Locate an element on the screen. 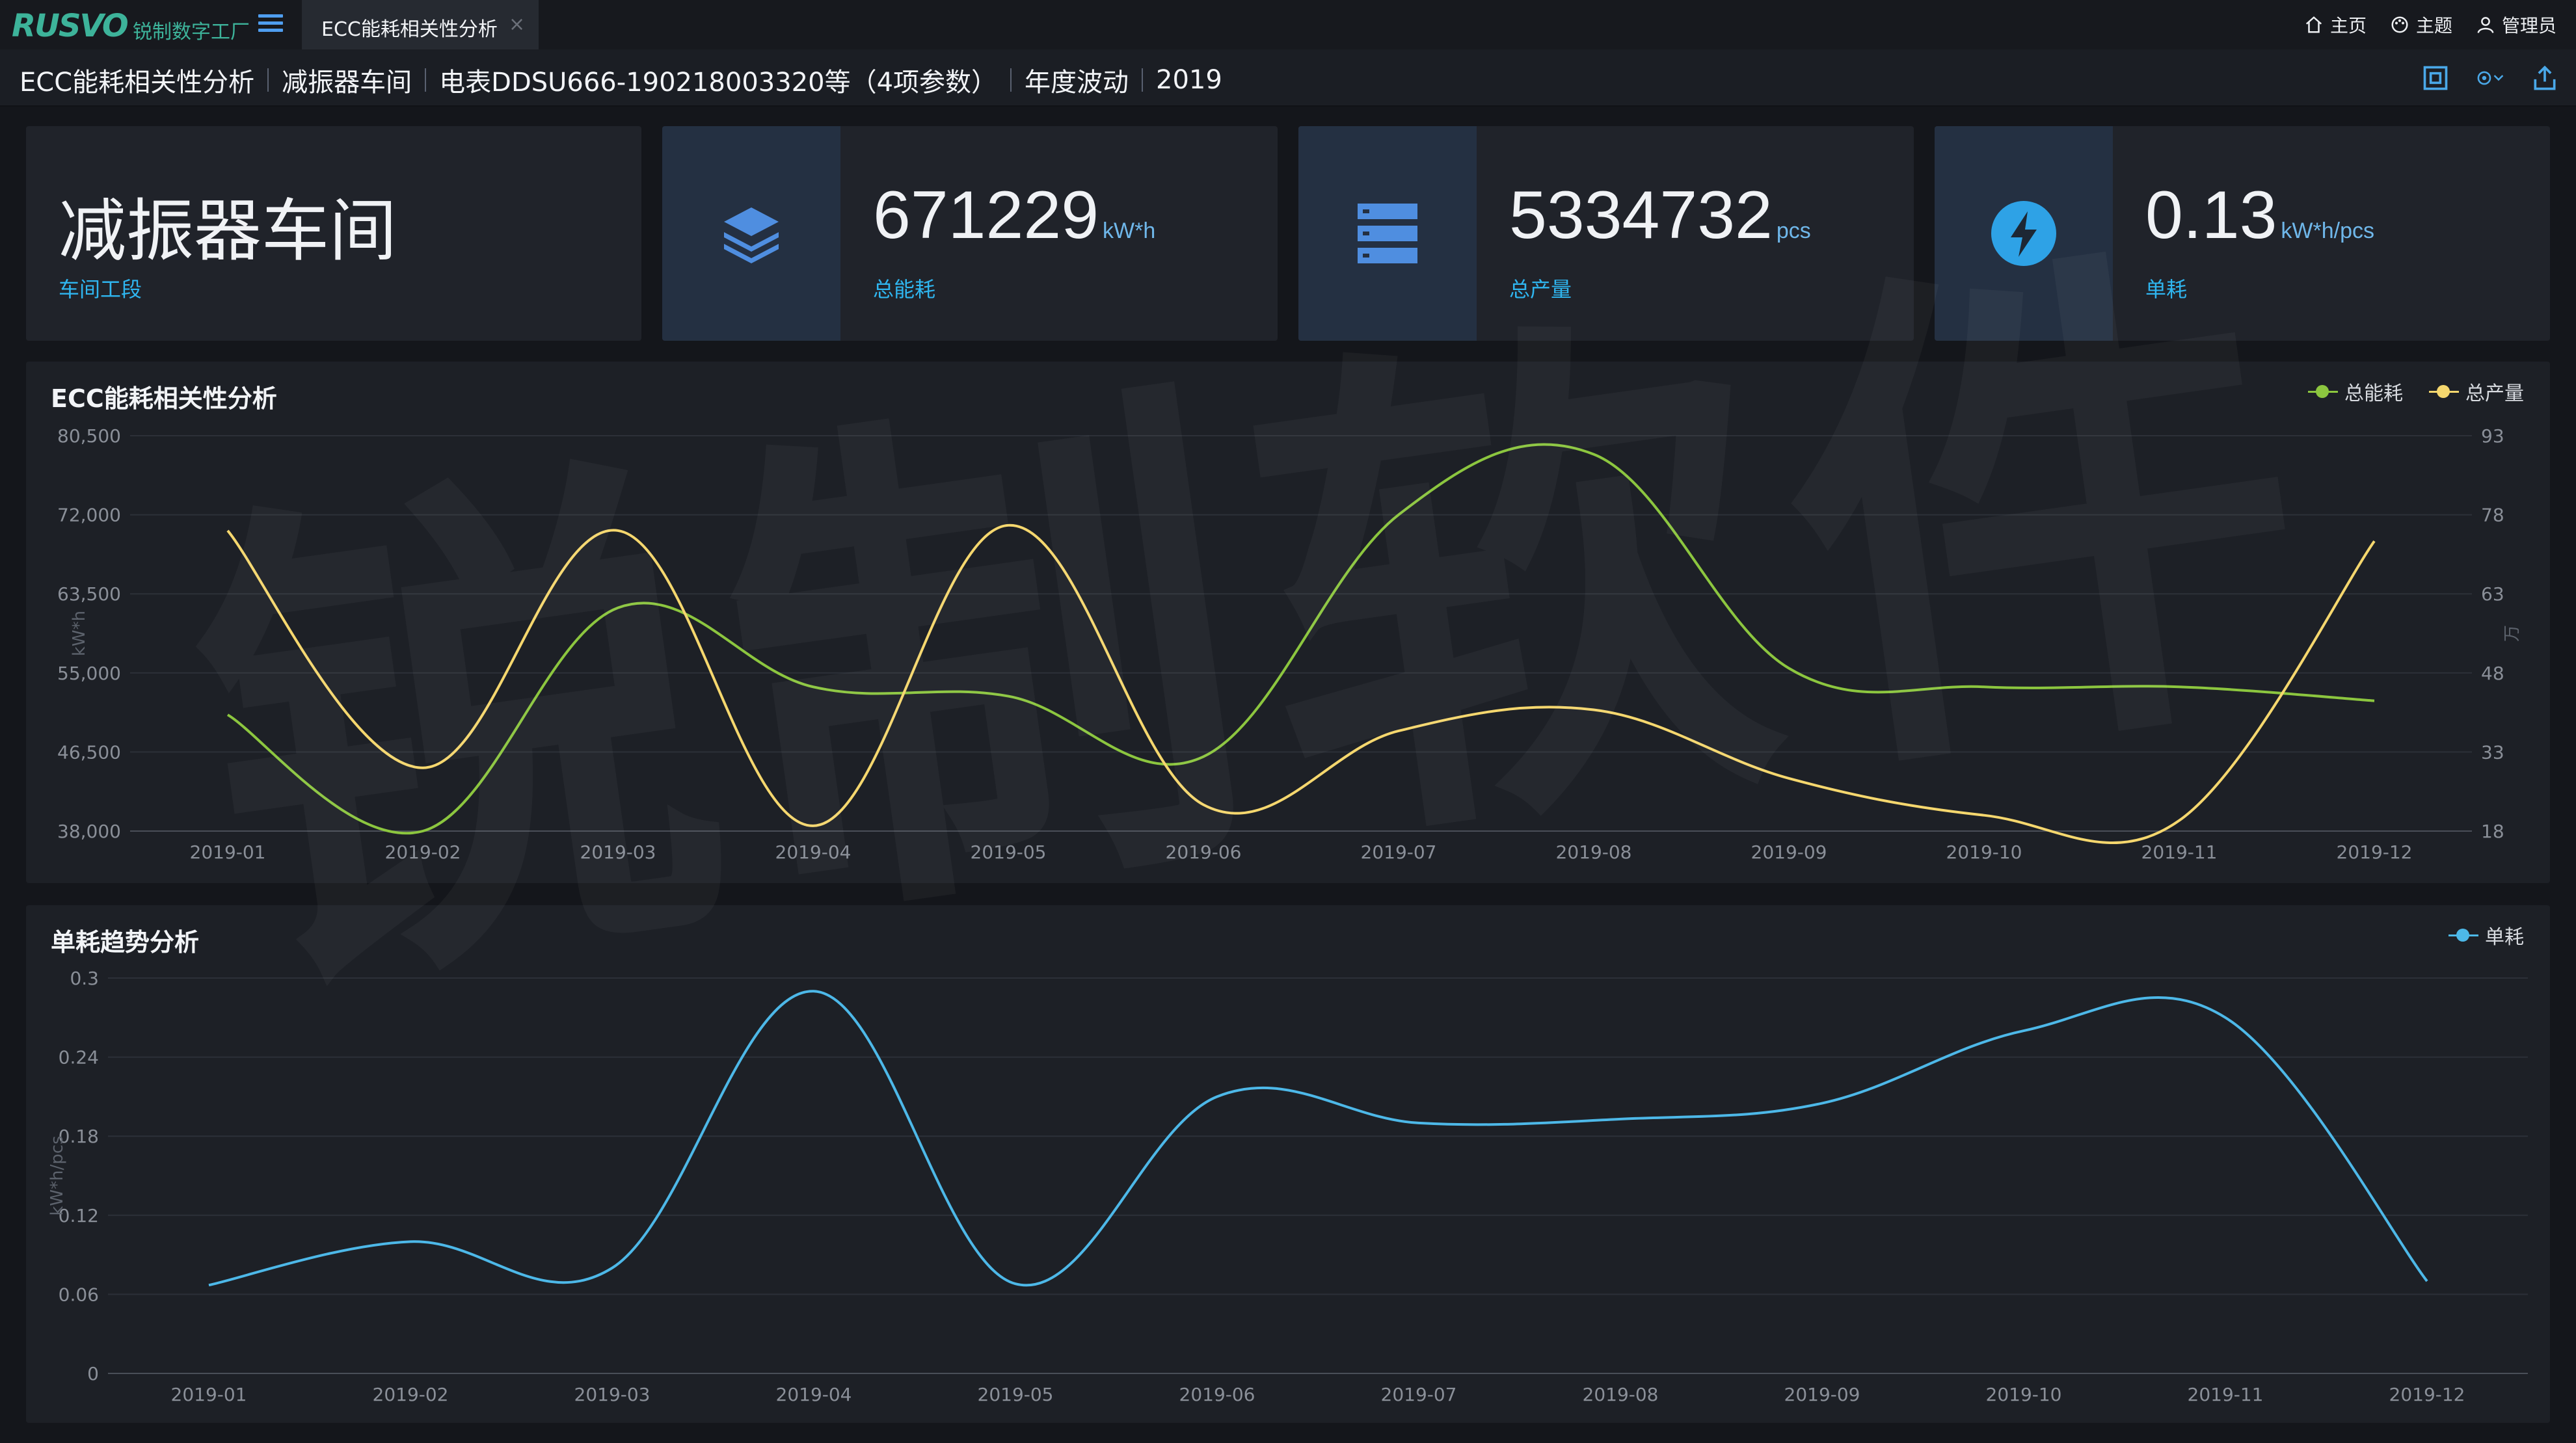 This screenshot has width=2576, height=1443. output-card: 5334732 pcs 总产量 is located at coordinates (1606, 233).